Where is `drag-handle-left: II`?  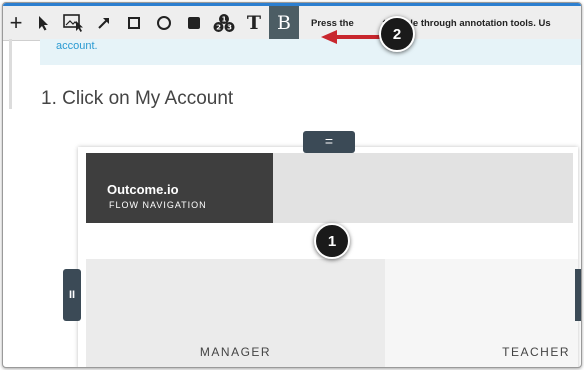 drag-handle-left: II is located at coordinates (72, 295).